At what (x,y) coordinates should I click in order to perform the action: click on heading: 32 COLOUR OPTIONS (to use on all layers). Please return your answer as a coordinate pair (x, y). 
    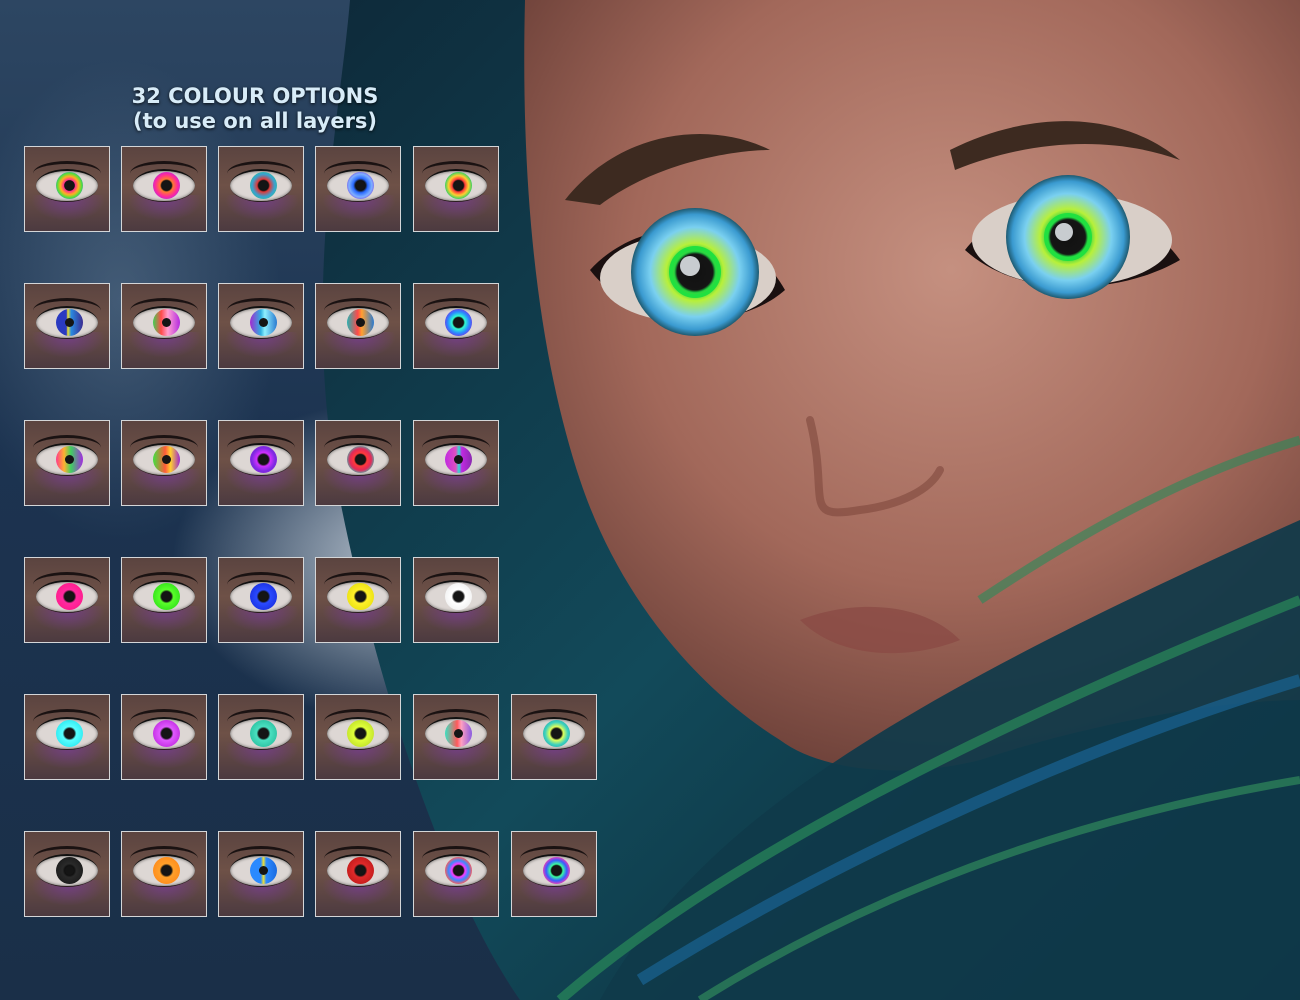
    Looking at the image, I should click on (255, 109).